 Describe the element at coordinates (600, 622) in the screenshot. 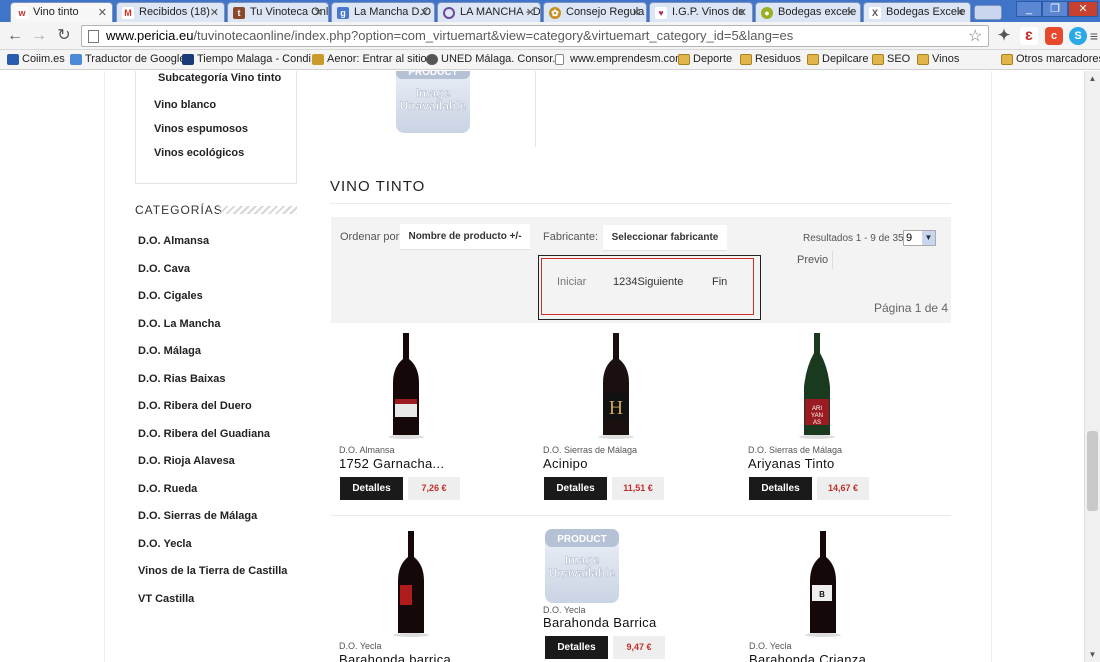

I see `product-name: Barahonda Barrica` at that location.